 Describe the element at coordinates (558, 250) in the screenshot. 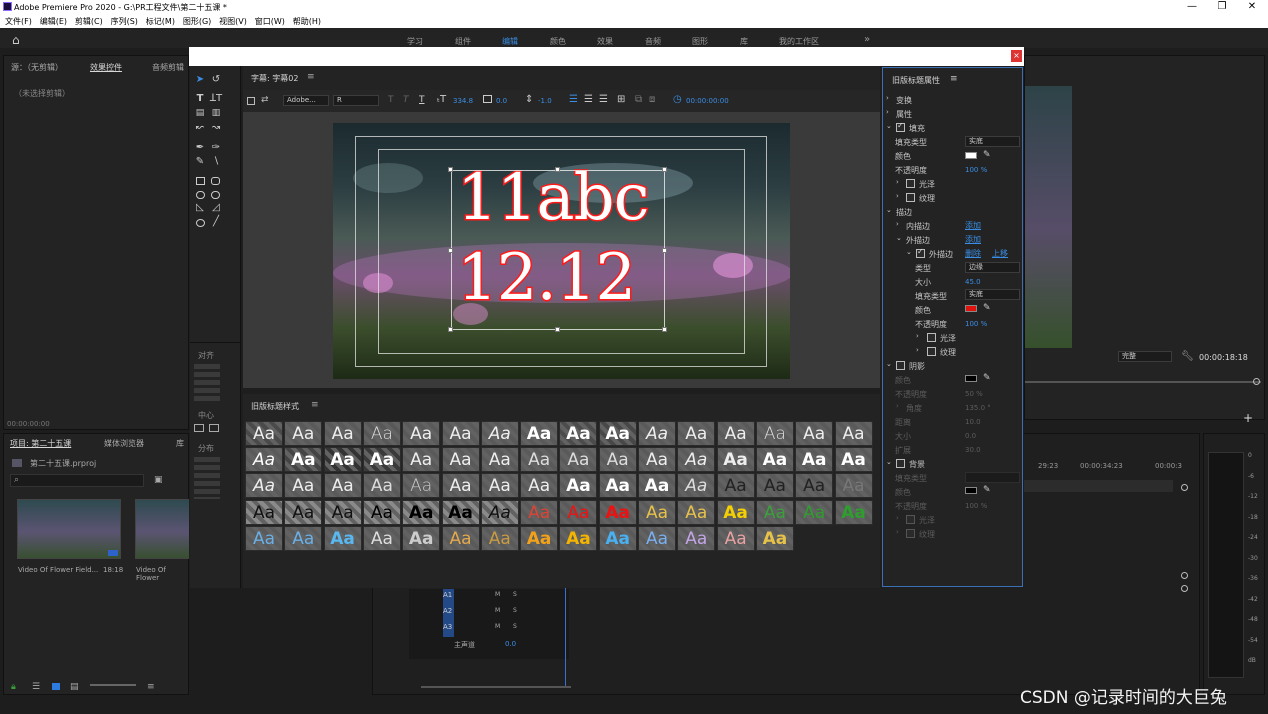

I see `text-bounding-box` at that location.